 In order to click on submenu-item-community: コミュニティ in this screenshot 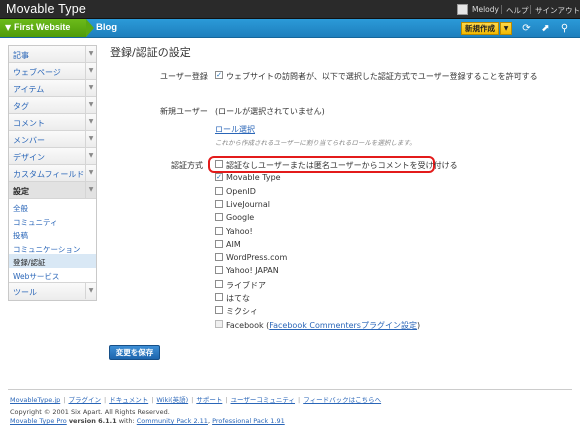, I will do `click(52, 220)`.